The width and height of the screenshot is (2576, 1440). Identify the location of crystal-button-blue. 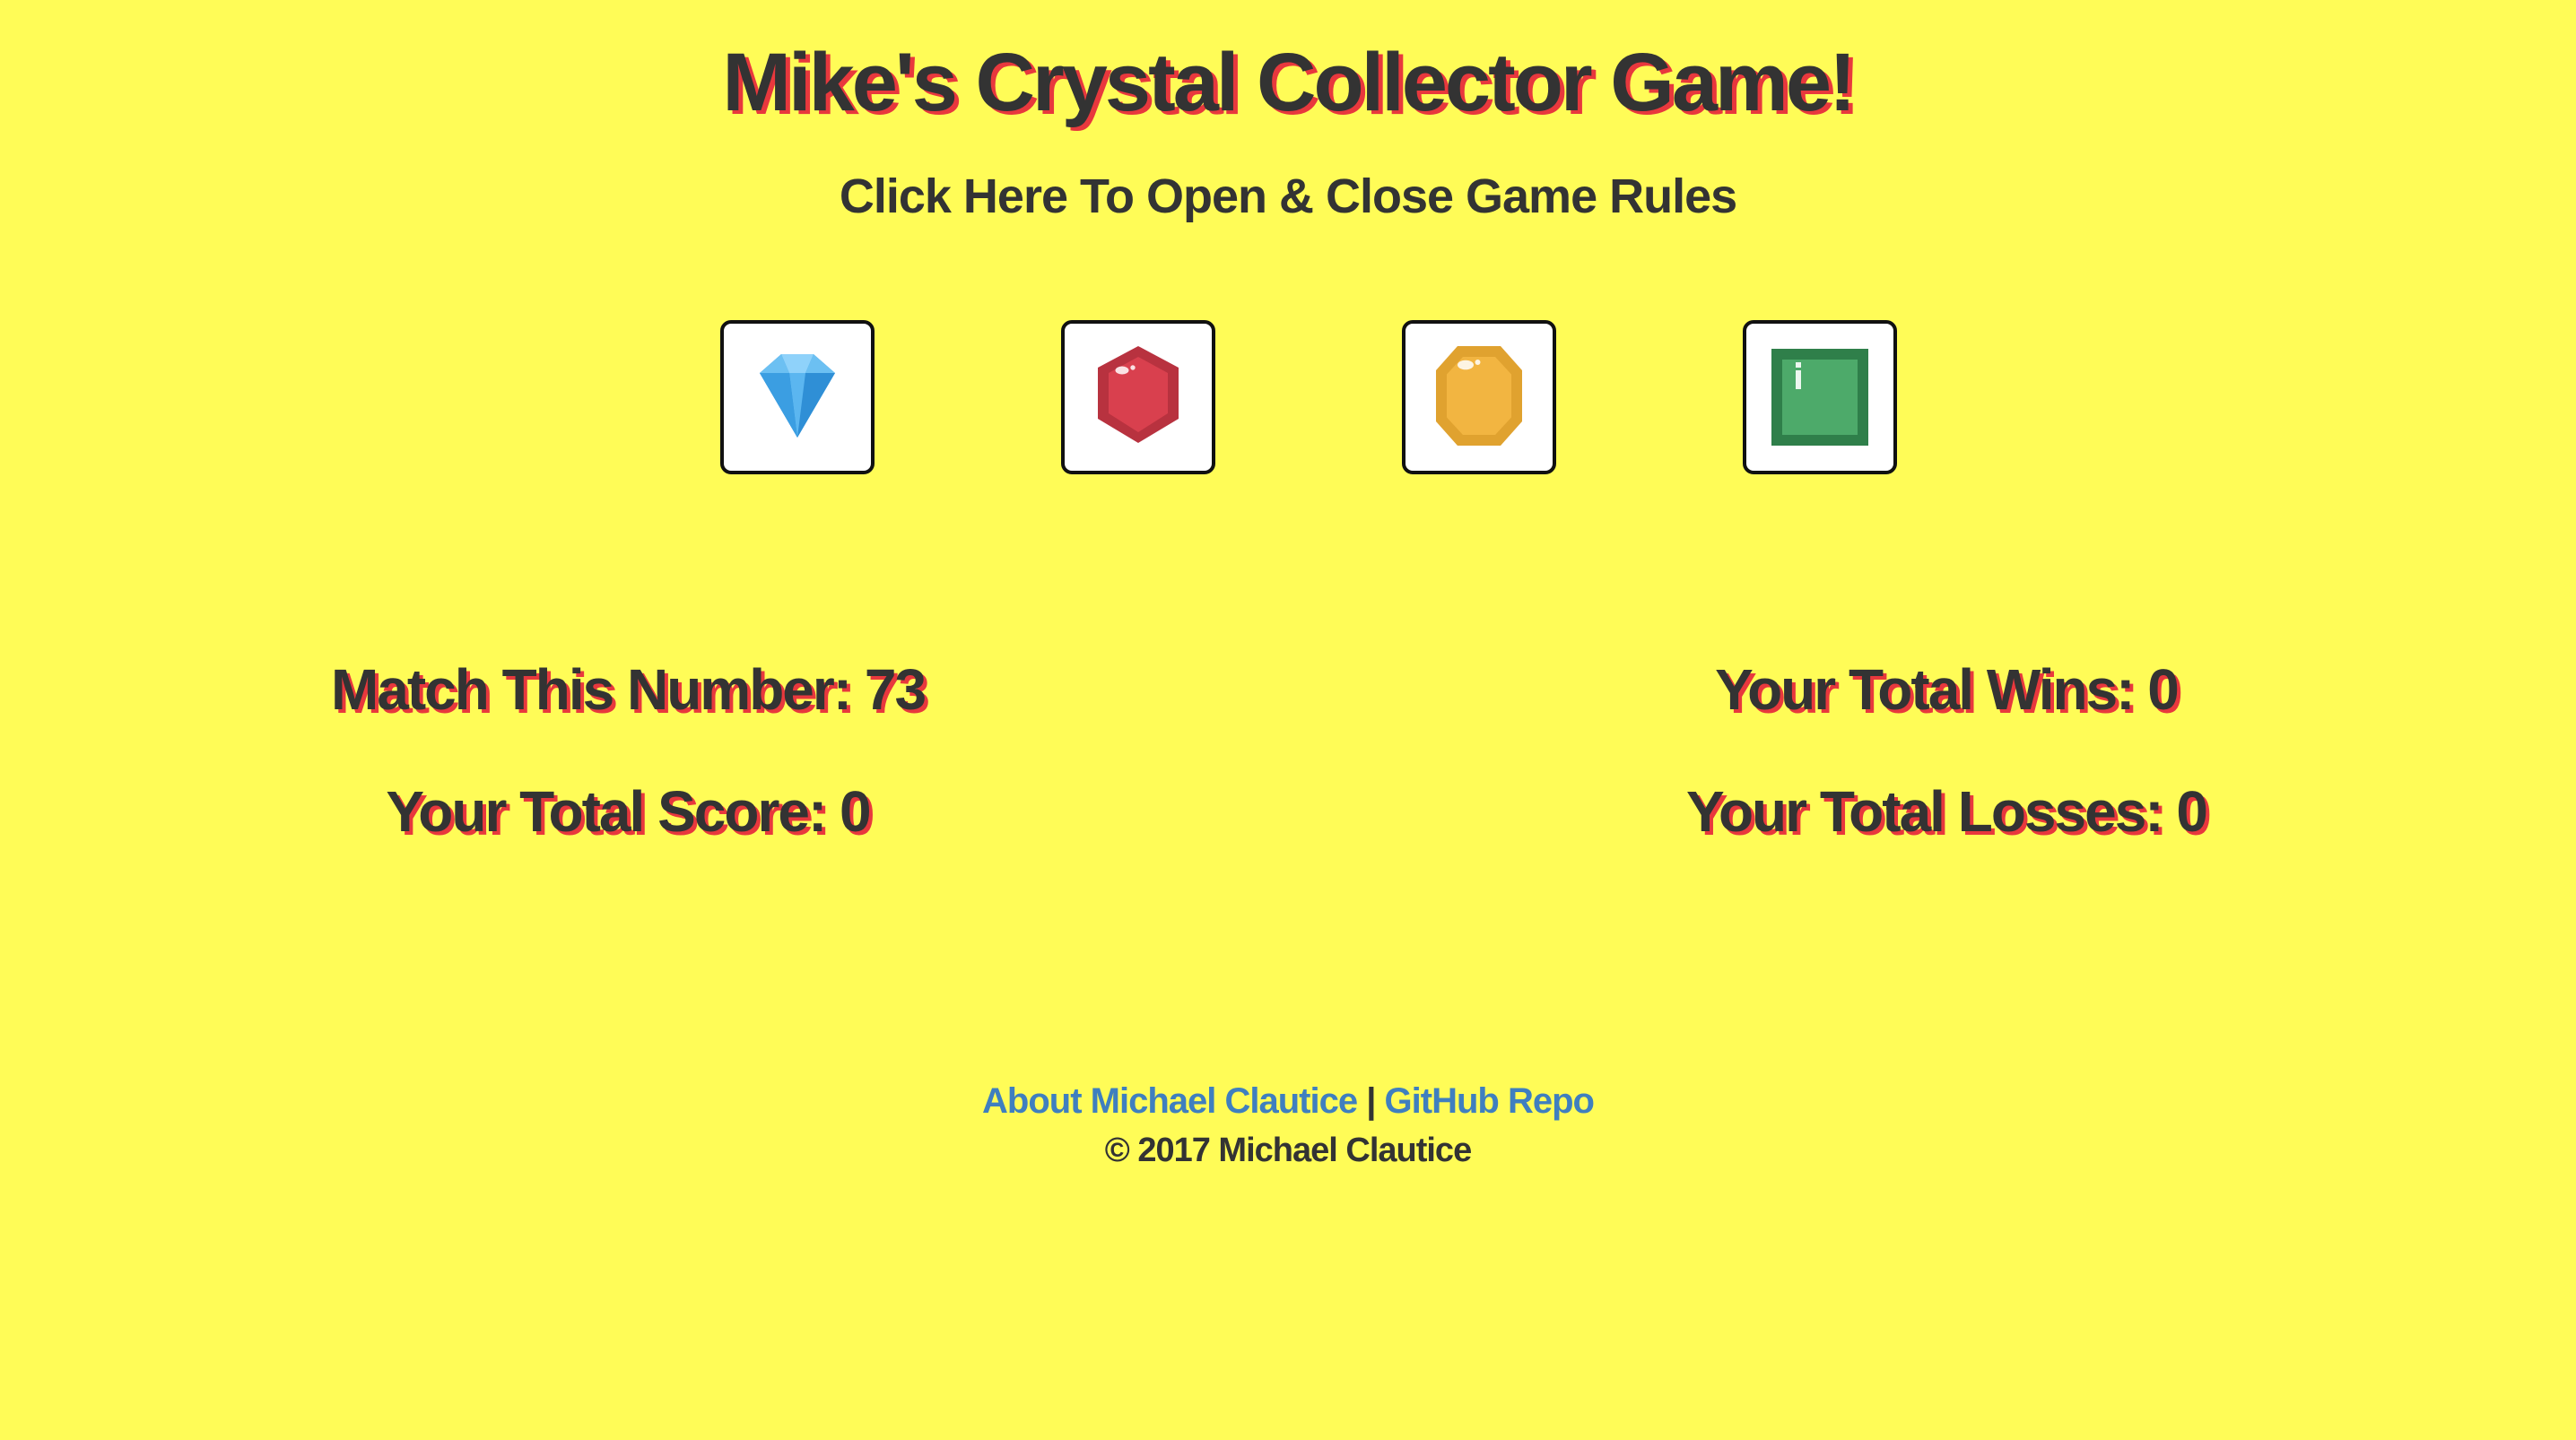
(797, 397).